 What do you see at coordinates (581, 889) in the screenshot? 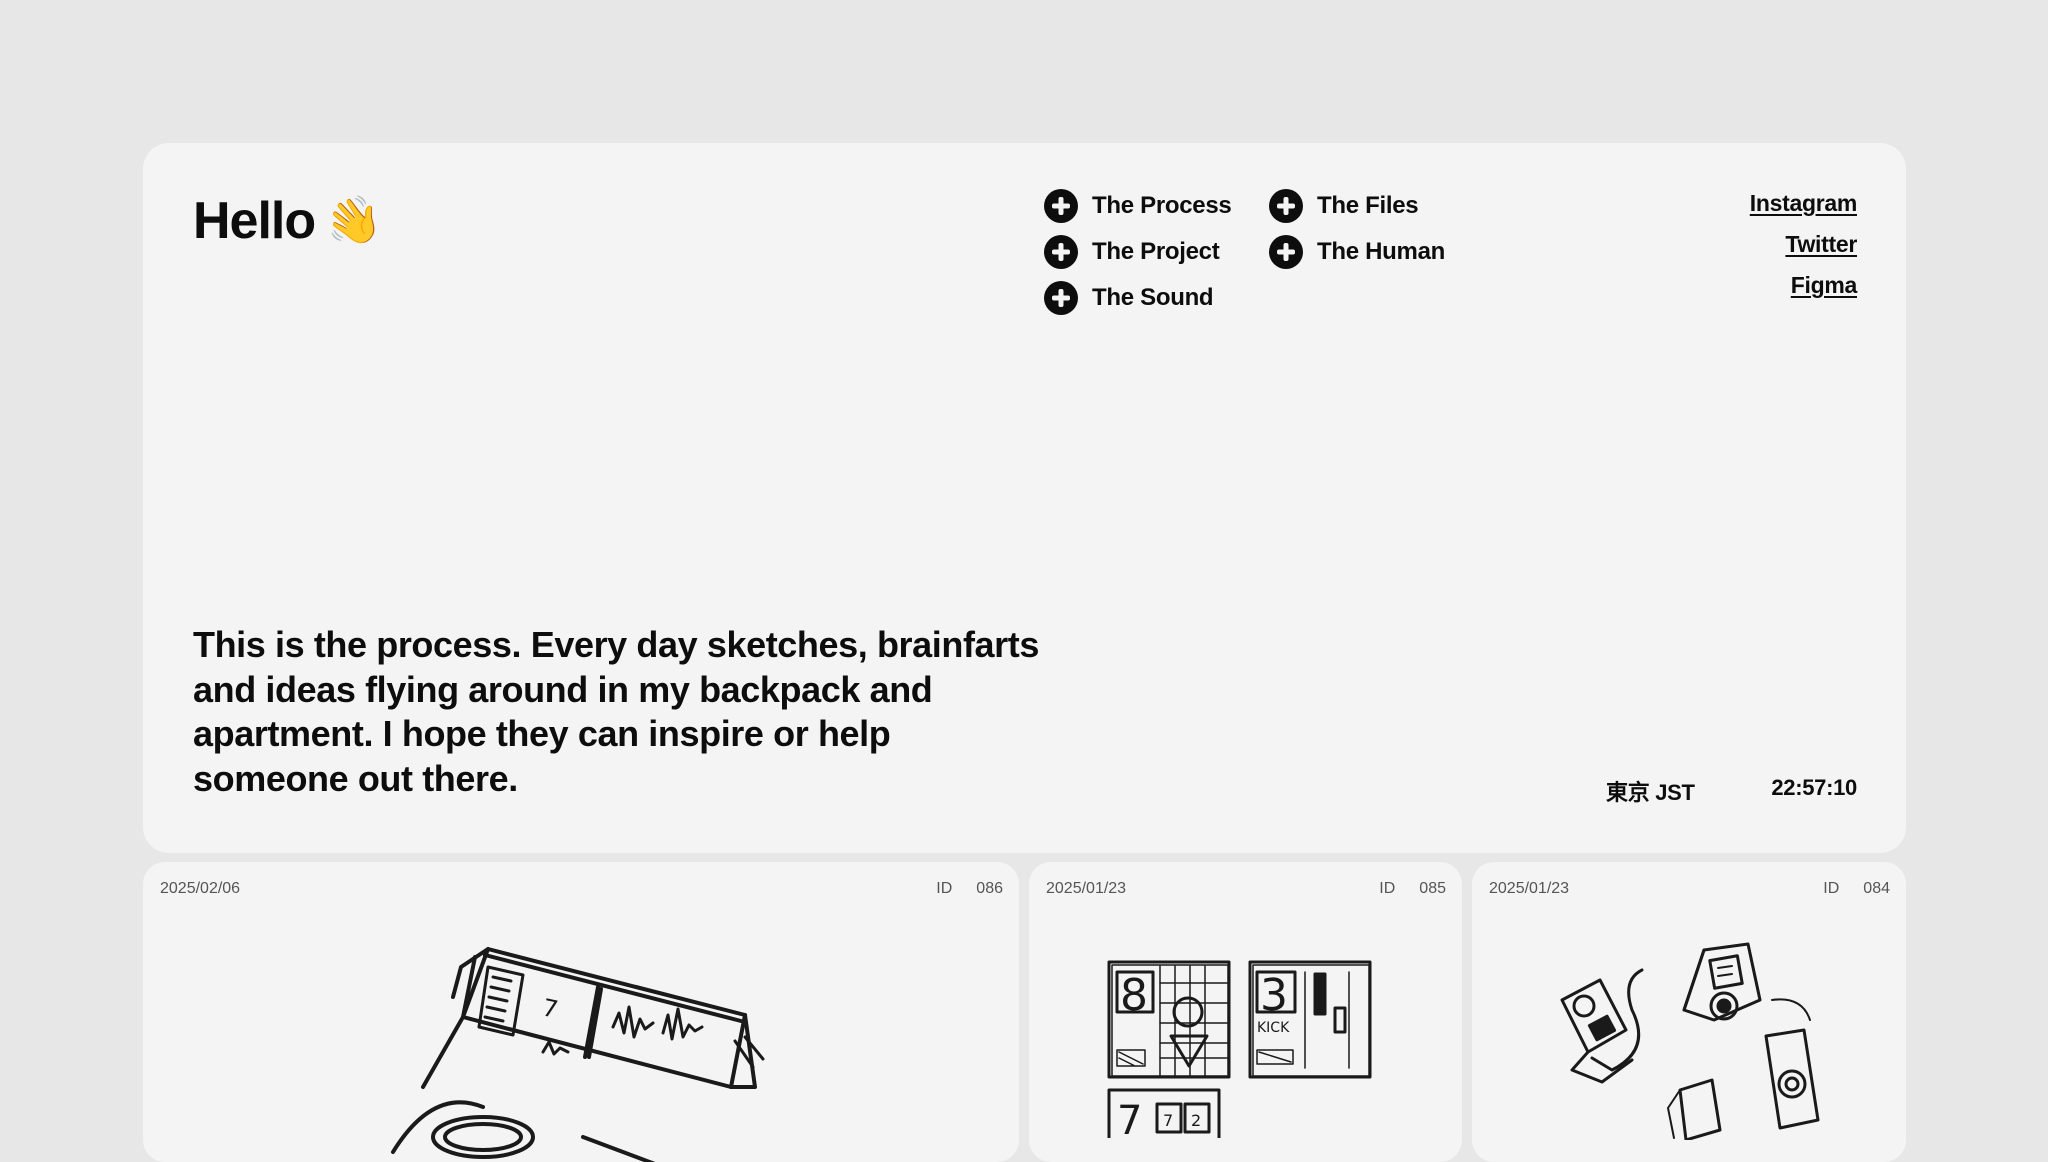
I see `card-meta: 2025/02/06 ID 086` at bounding box center [581, 889].